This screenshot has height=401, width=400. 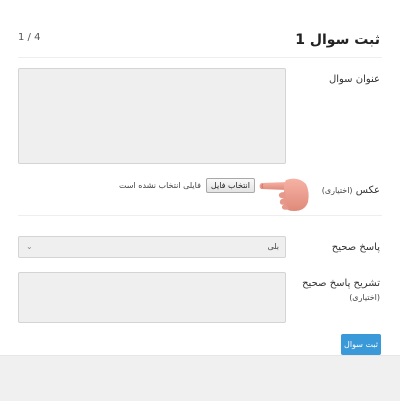 I want to click on question-title-label: عنوان سوال, so click(x=354, y=79).